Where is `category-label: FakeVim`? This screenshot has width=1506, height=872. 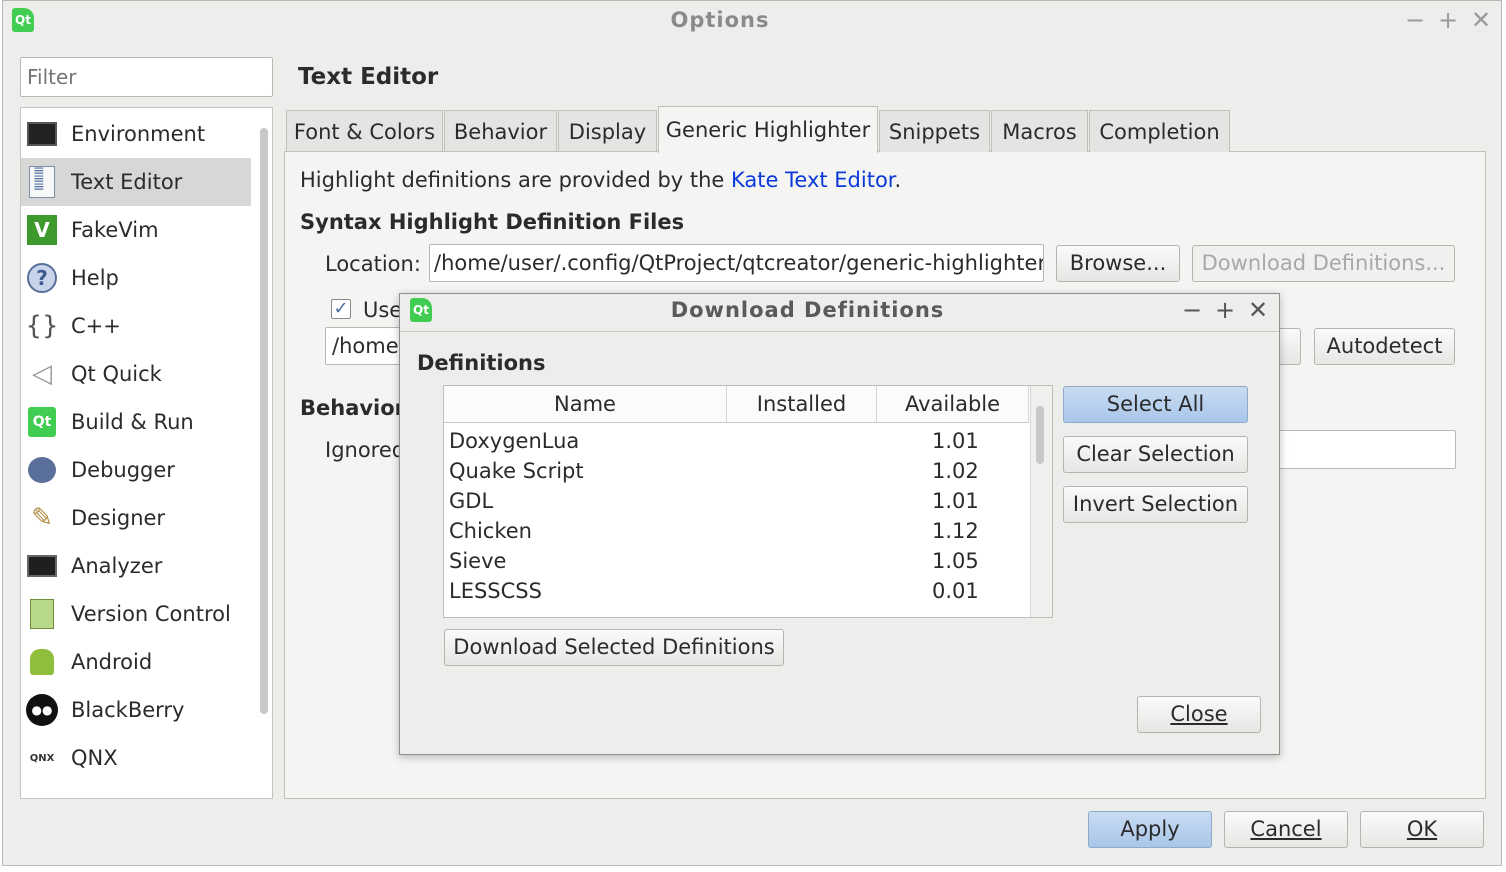 category-label: FakeVim is located at coordinates (115, 230).